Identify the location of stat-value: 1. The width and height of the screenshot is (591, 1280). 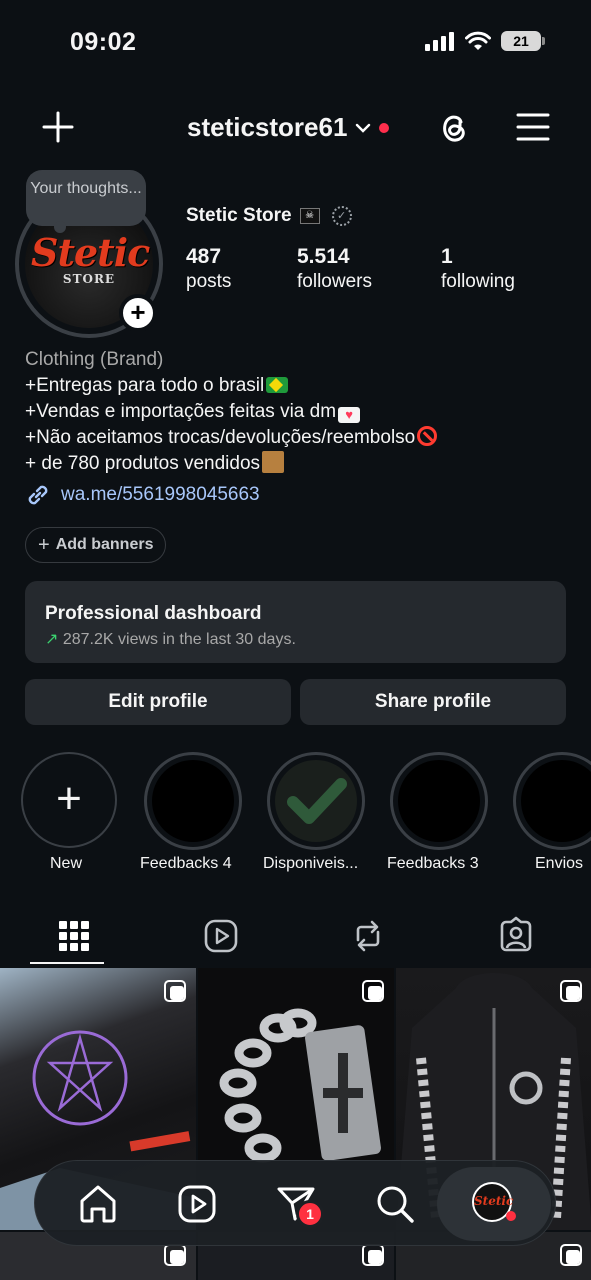
(447, 256).